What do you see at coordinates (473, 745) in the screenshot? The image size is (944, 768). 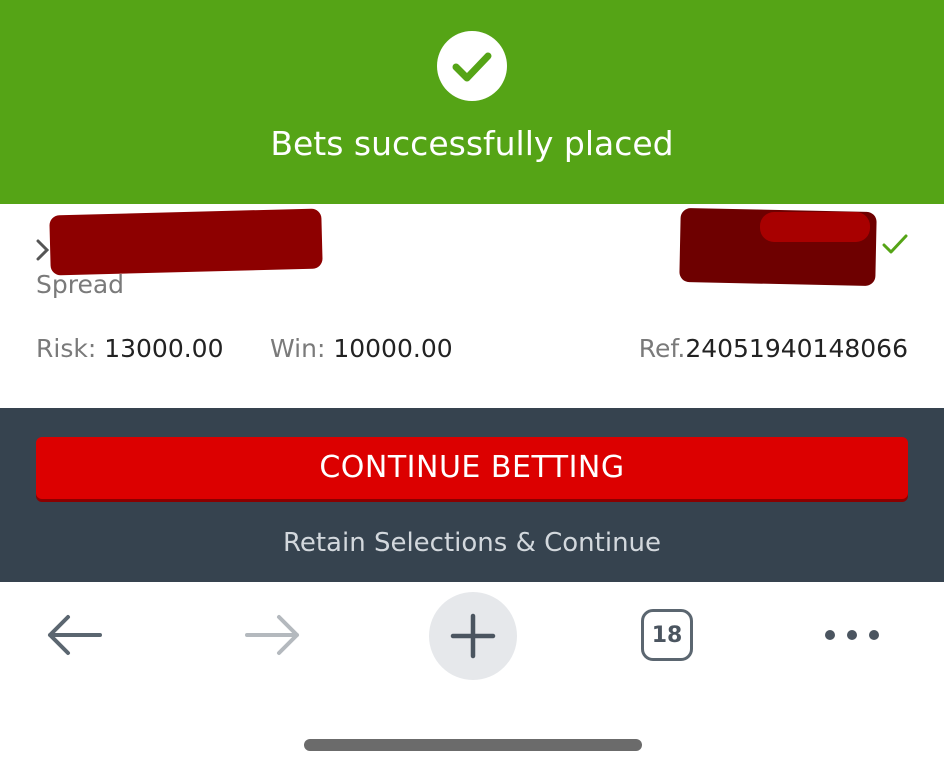 I see `home-indicator` at bounding box center [473, 745].